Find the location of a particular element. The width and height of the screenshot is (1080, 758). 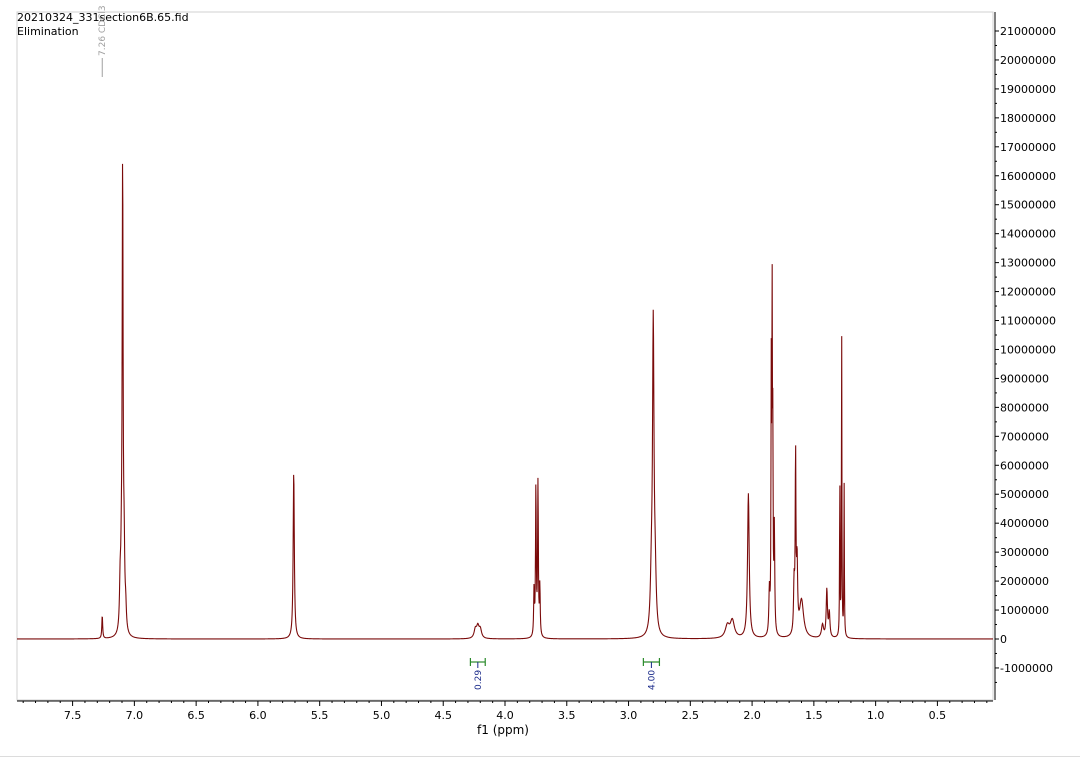

y-tick-label: 19000000 is located at coordinates (1028, 89).